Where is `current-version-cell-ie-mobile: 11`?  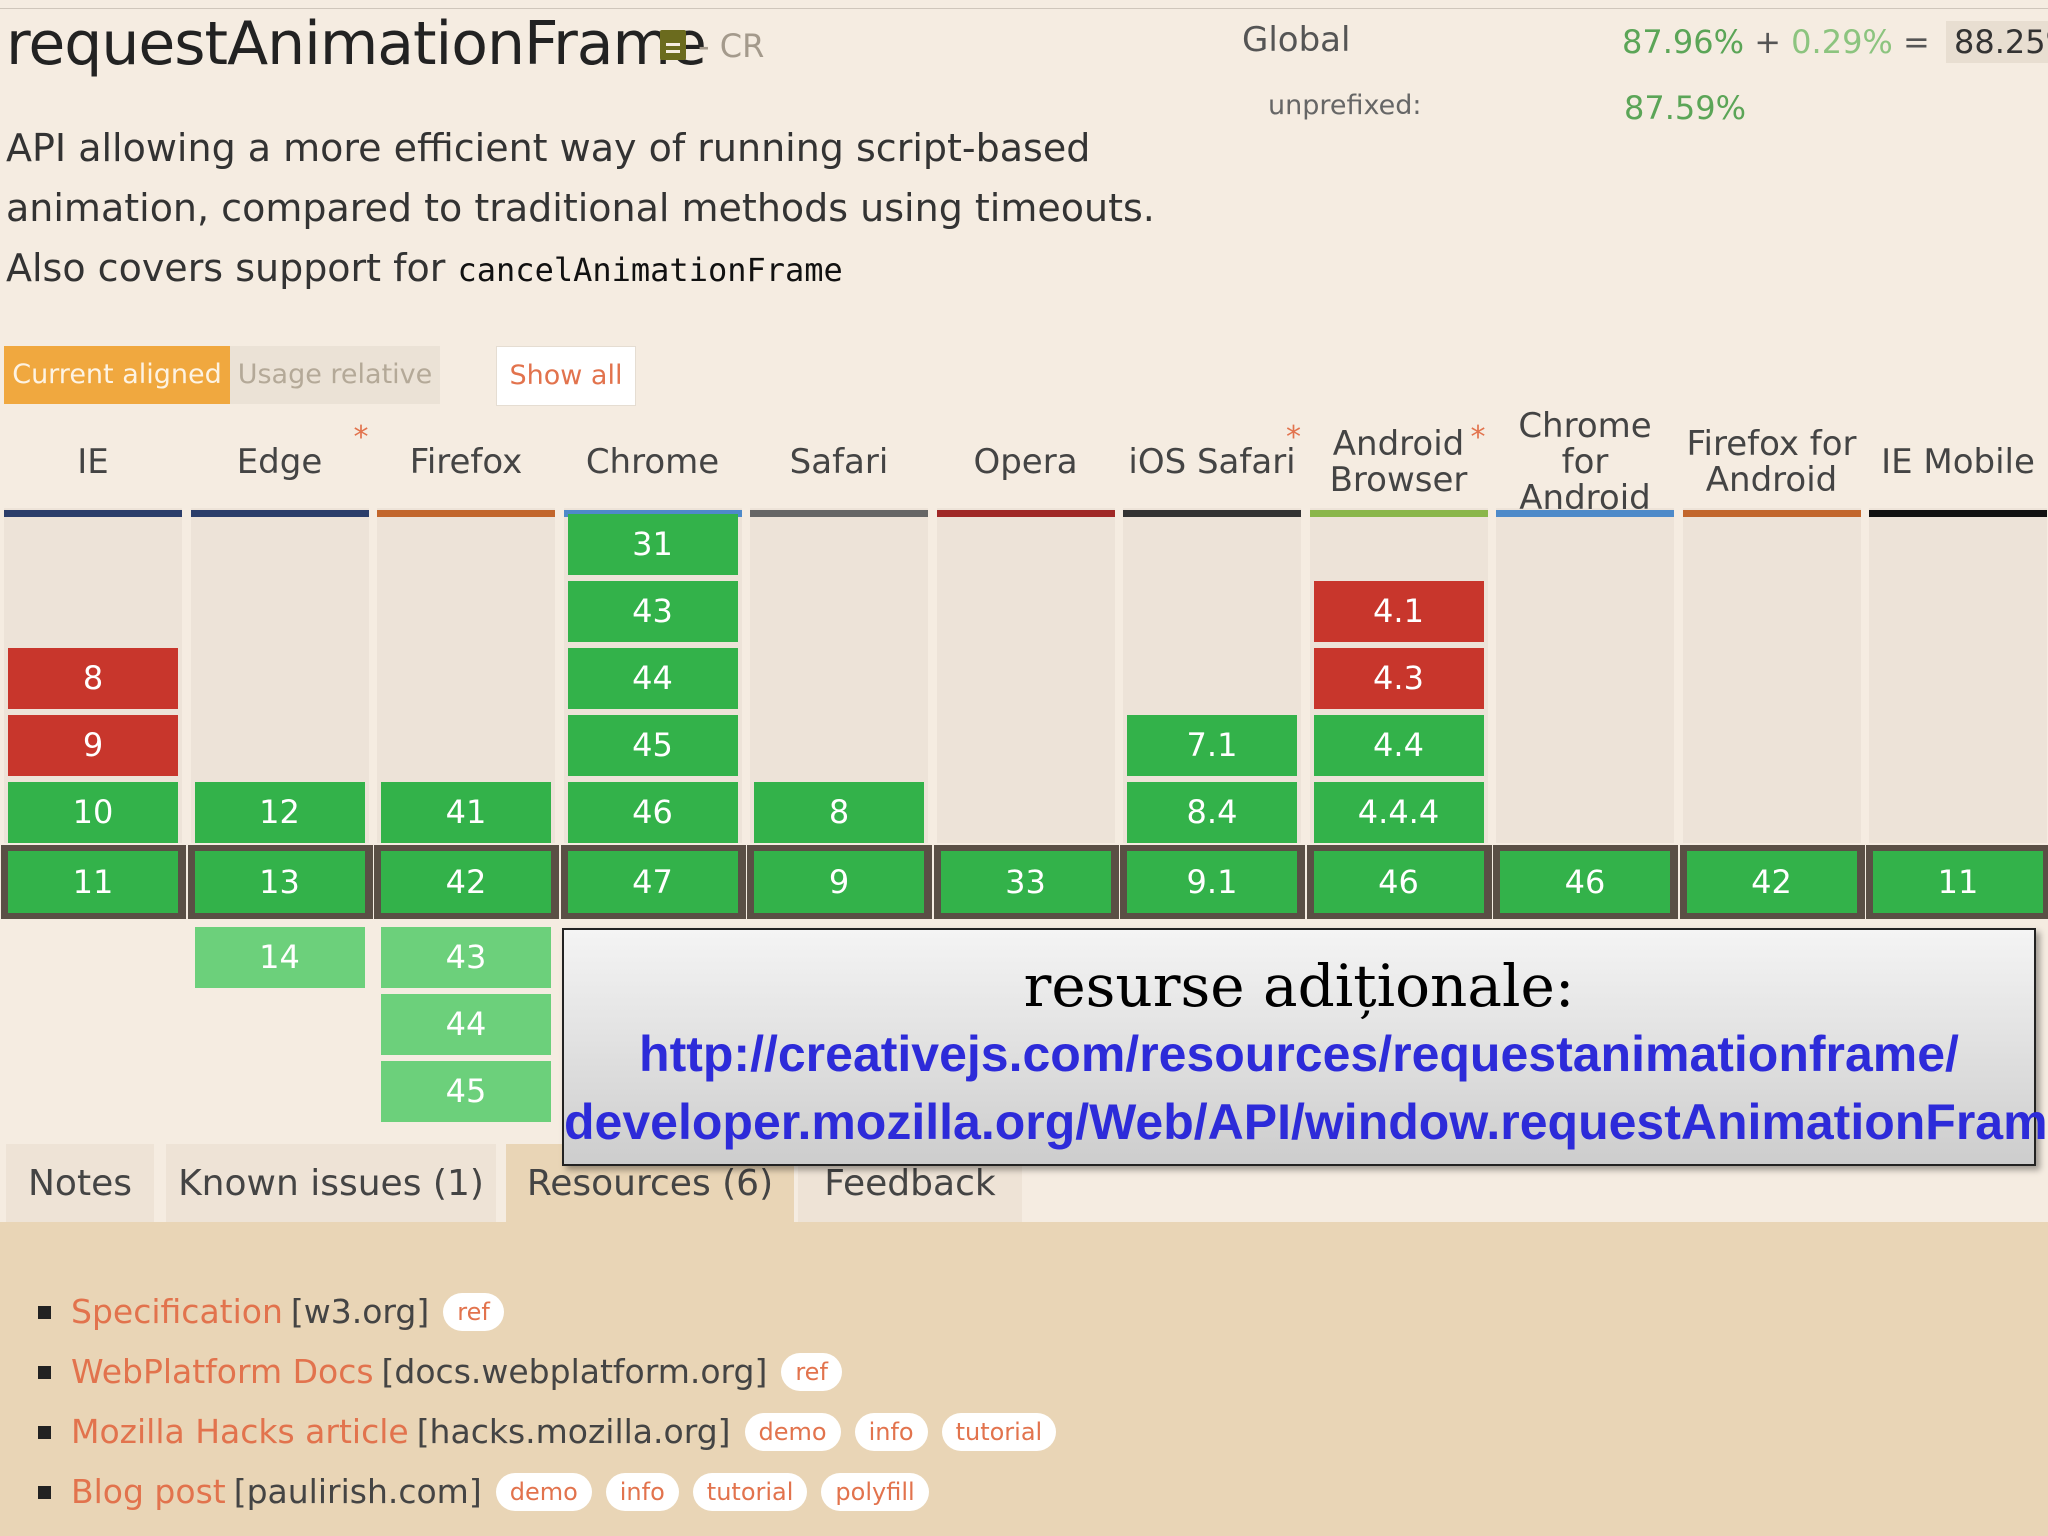
current-version-cell-ie-mobile: 11 is located at coordinates (1958, 882).